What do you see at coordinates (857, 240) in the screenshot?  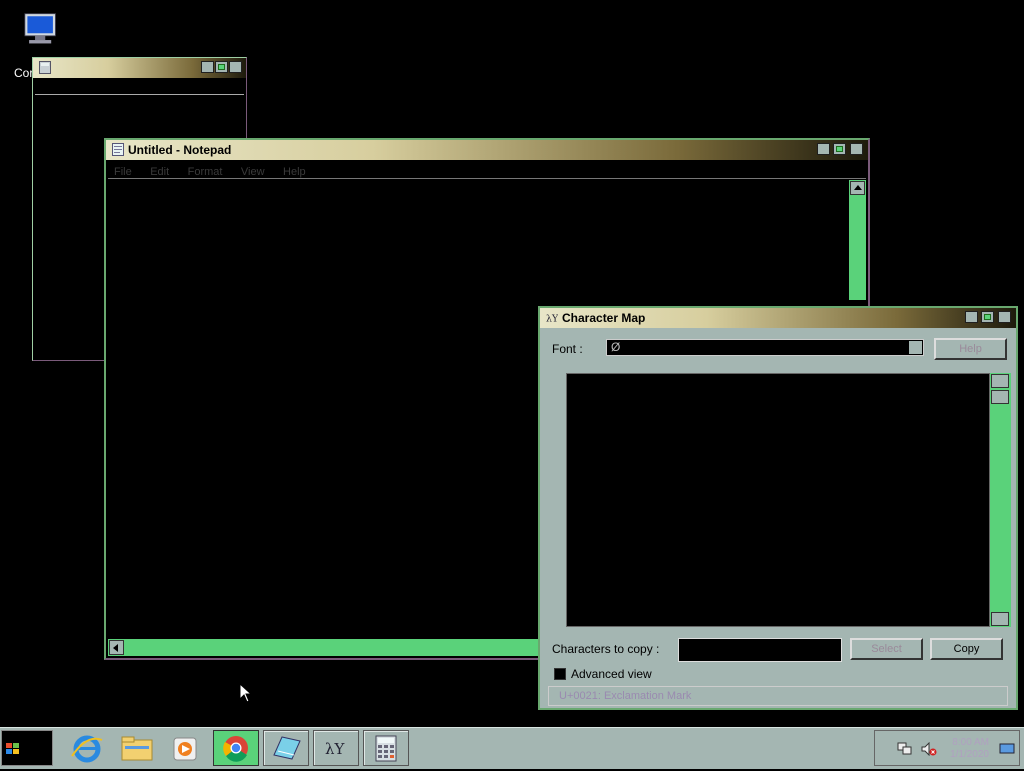 I see `vertical-scrollbar` at bounding box center [857, 240].